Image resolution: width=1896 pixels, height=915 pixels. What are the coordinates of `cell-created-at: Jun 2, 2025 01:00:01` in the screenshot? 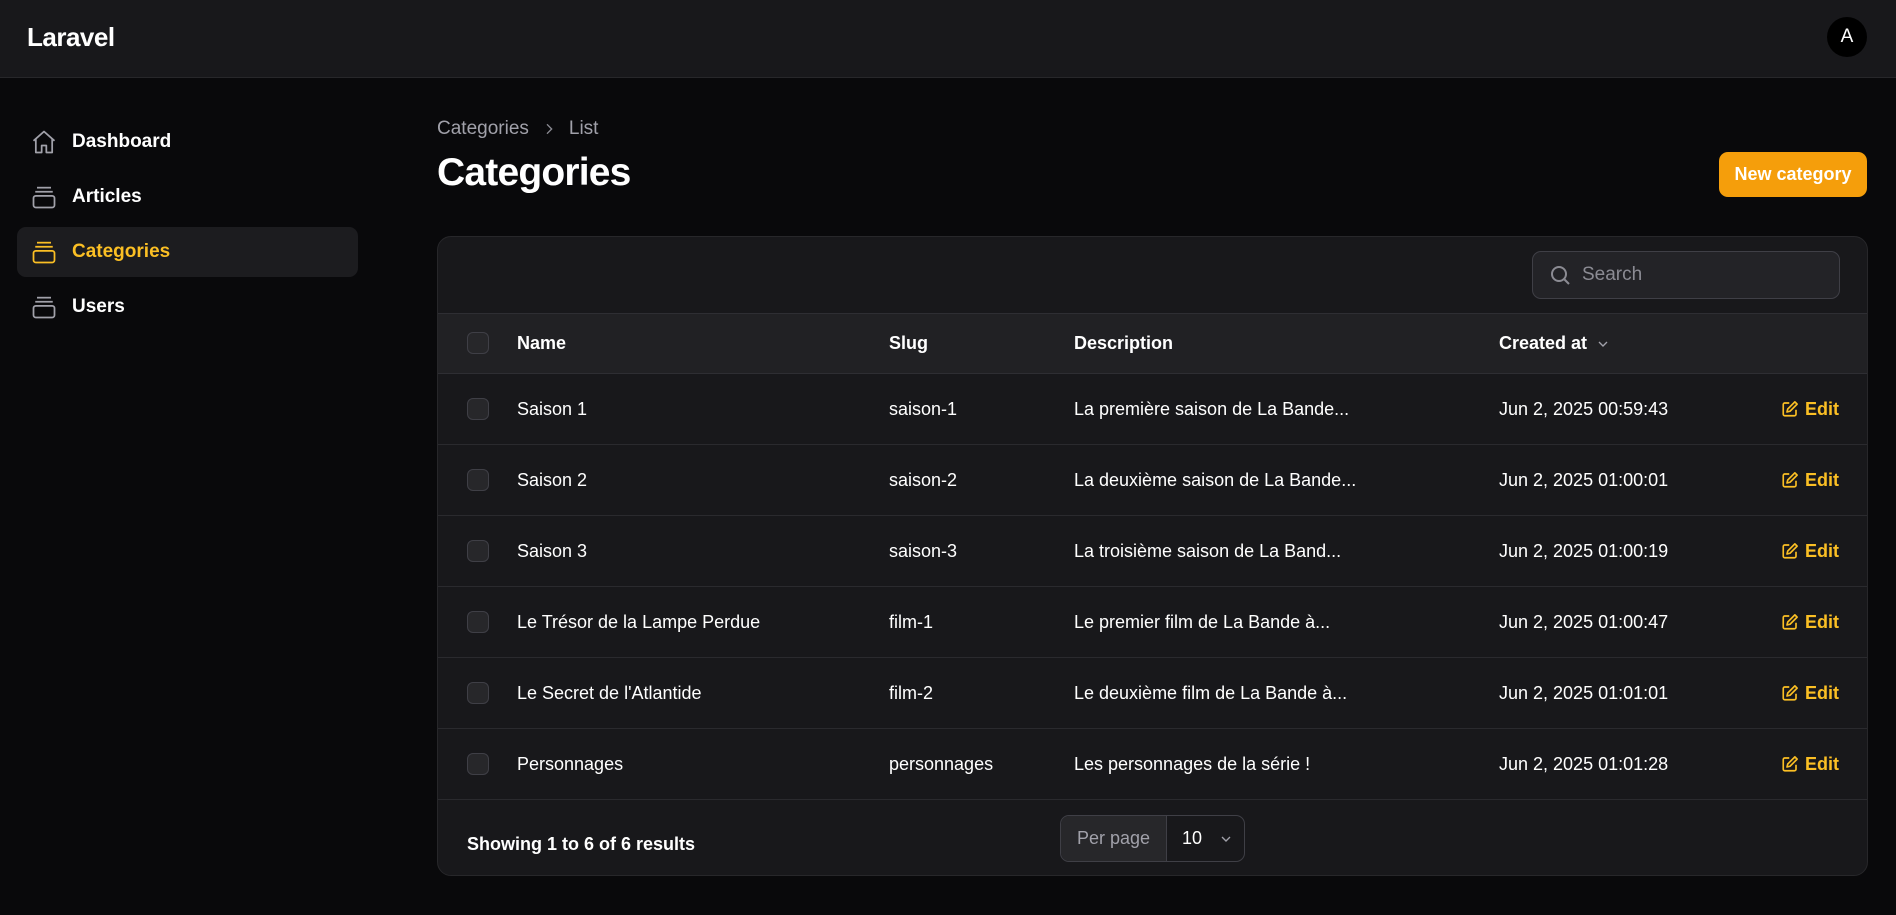 It's located at (1584, 479).